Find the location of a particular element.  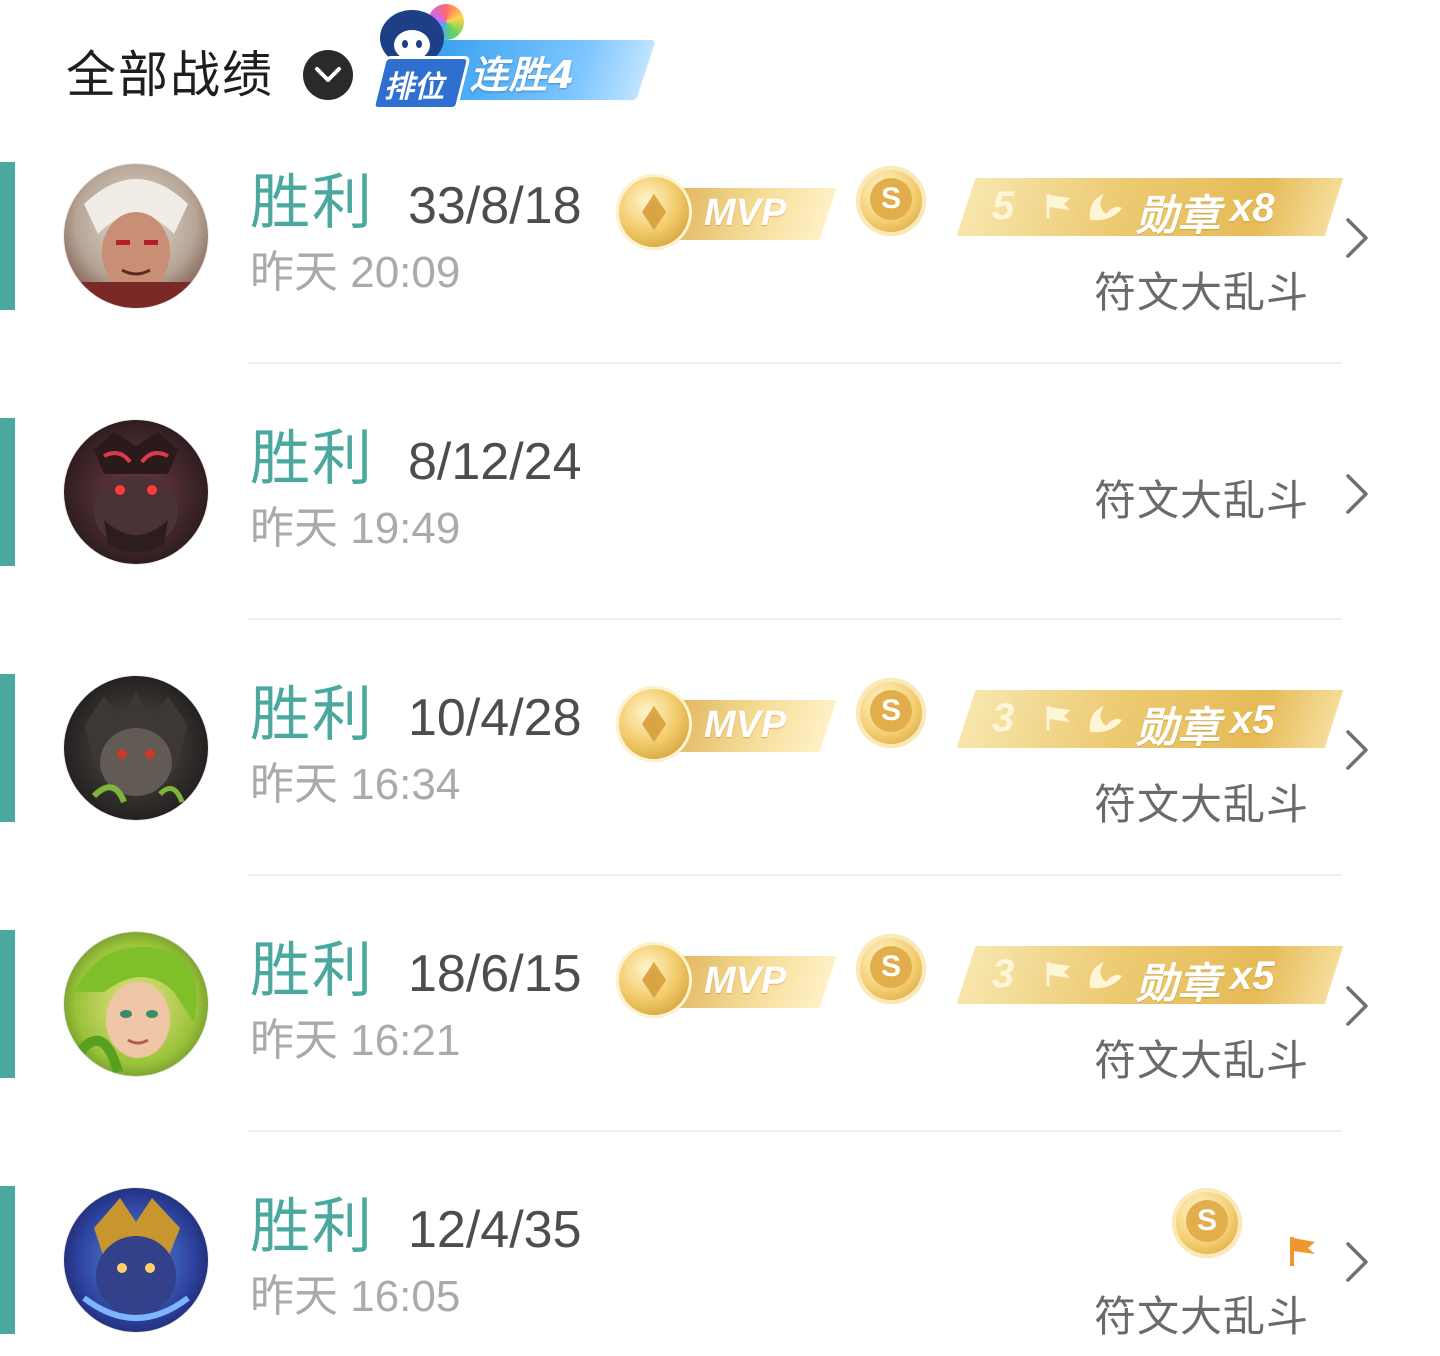

ranked-tag-label: 排位 is located at coordinates (414, 87).